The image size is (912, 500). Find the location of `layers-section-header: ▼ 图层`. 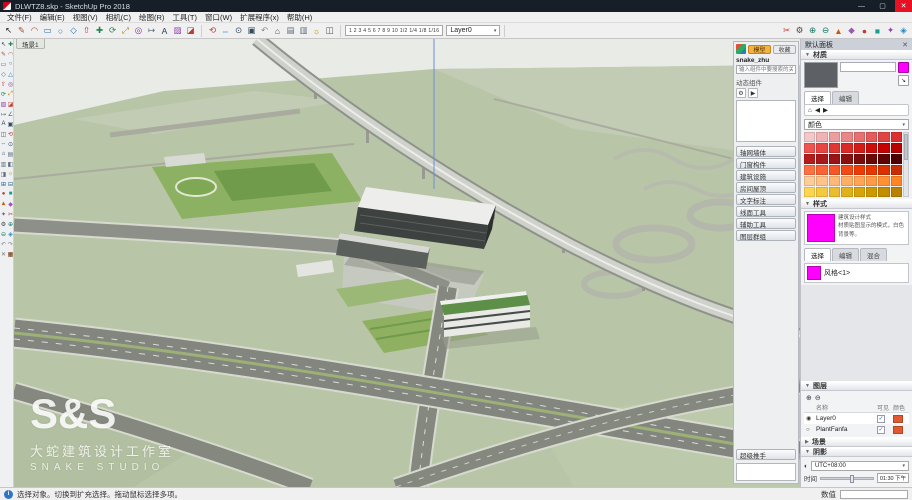

layers-section-header: ▼ 图层 is located at coordinates (856, 386).